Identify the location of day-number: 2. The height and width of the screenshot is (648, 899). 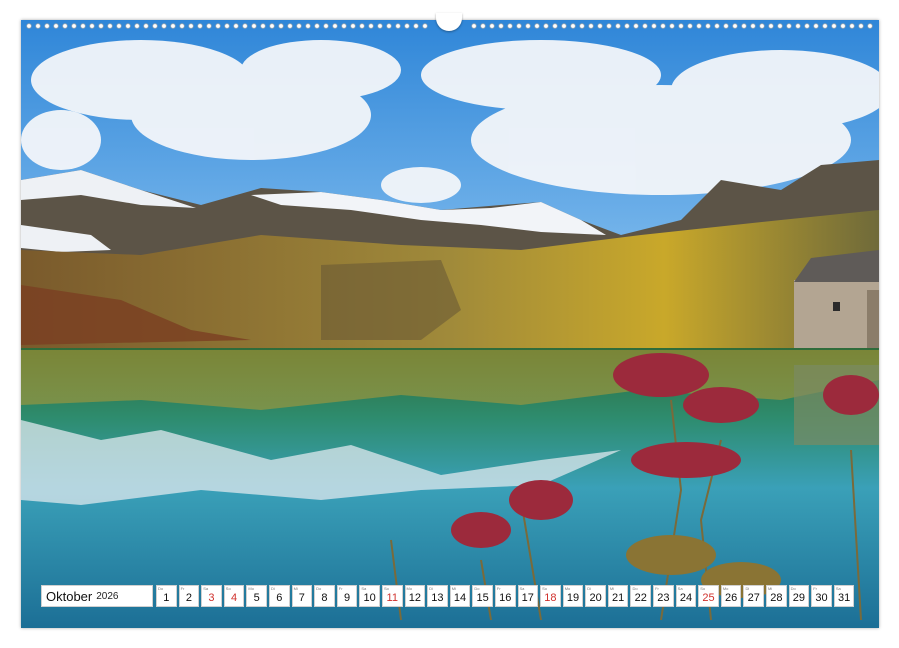
(188, 598).